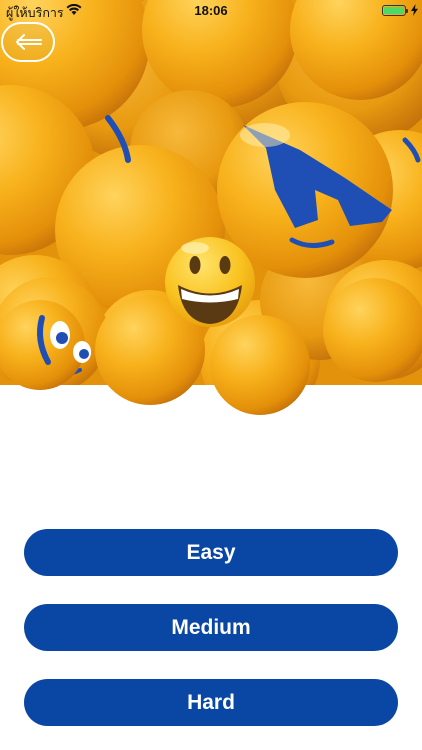  Describe the element at coordinates (414, 11) in the screenshot. I see `charging-bolt-icon` at that location.